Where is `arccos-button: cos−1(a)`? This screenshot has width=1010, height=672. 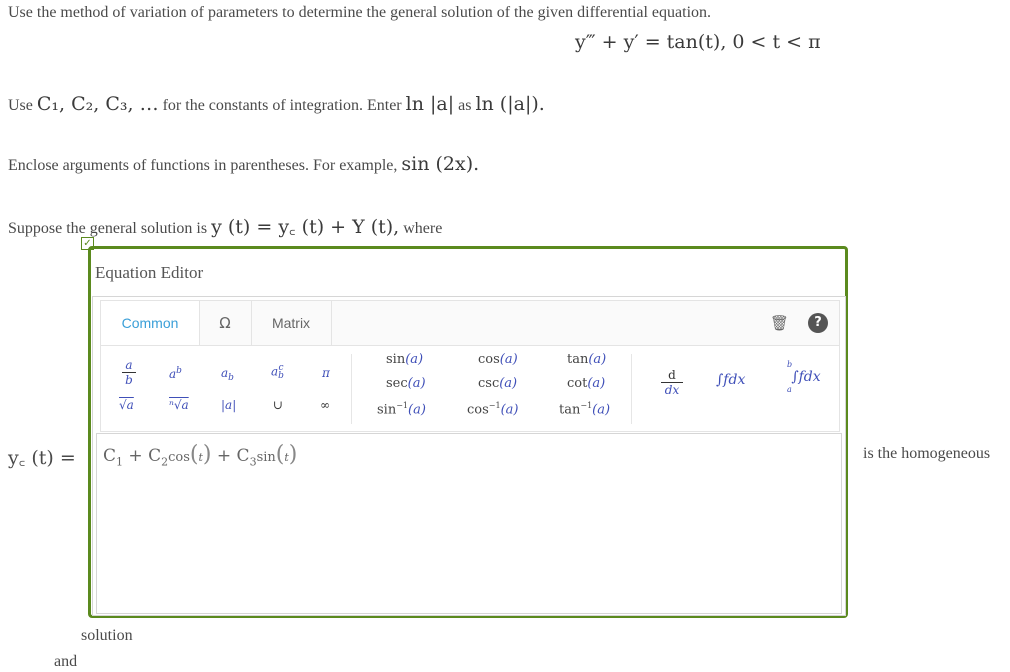
arccos-button: cos−1(a) is located at coordinates (492, 409).